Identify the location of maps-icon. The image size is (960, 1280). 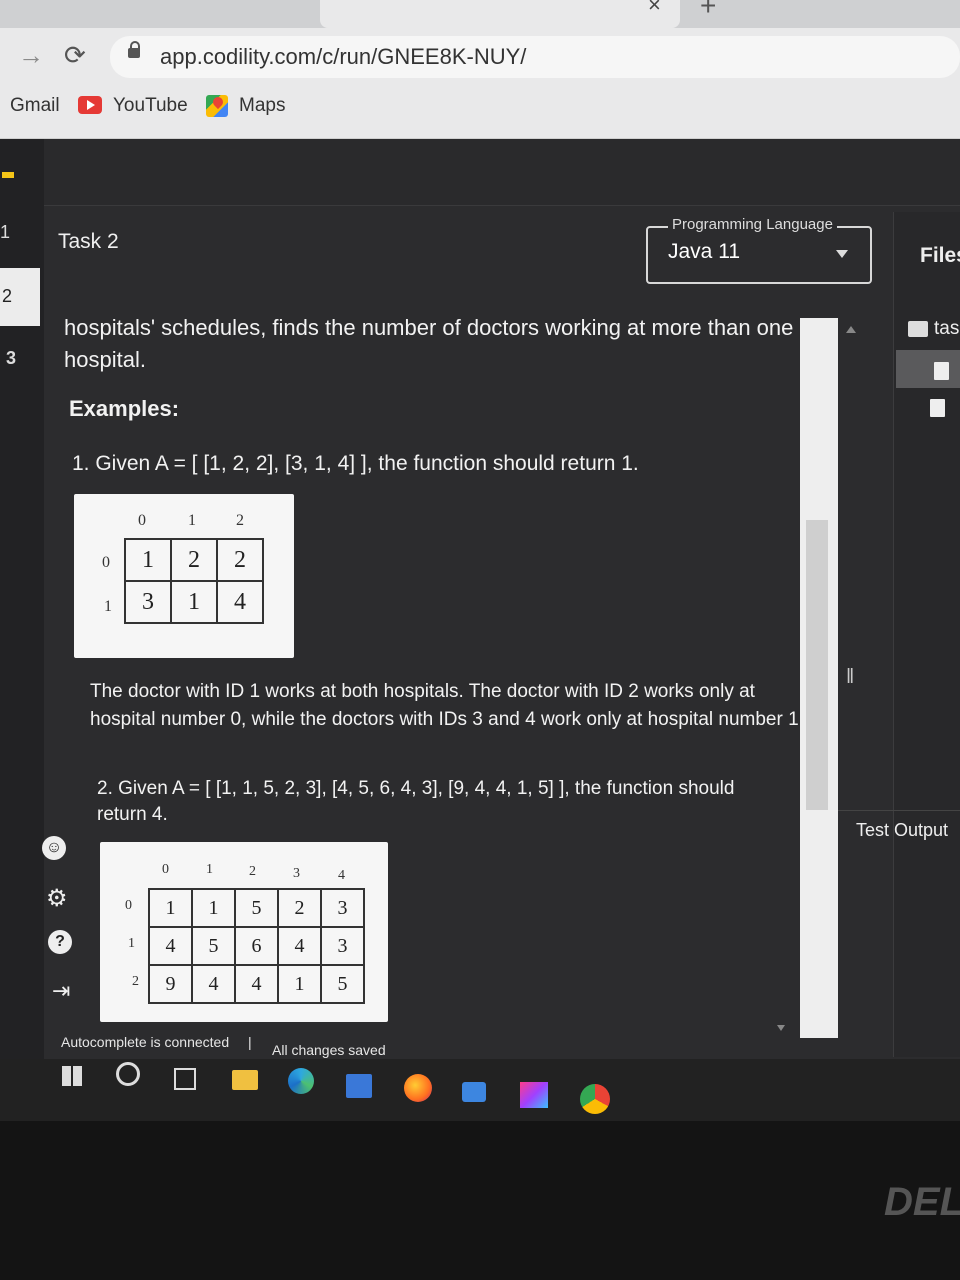
(217, 106).